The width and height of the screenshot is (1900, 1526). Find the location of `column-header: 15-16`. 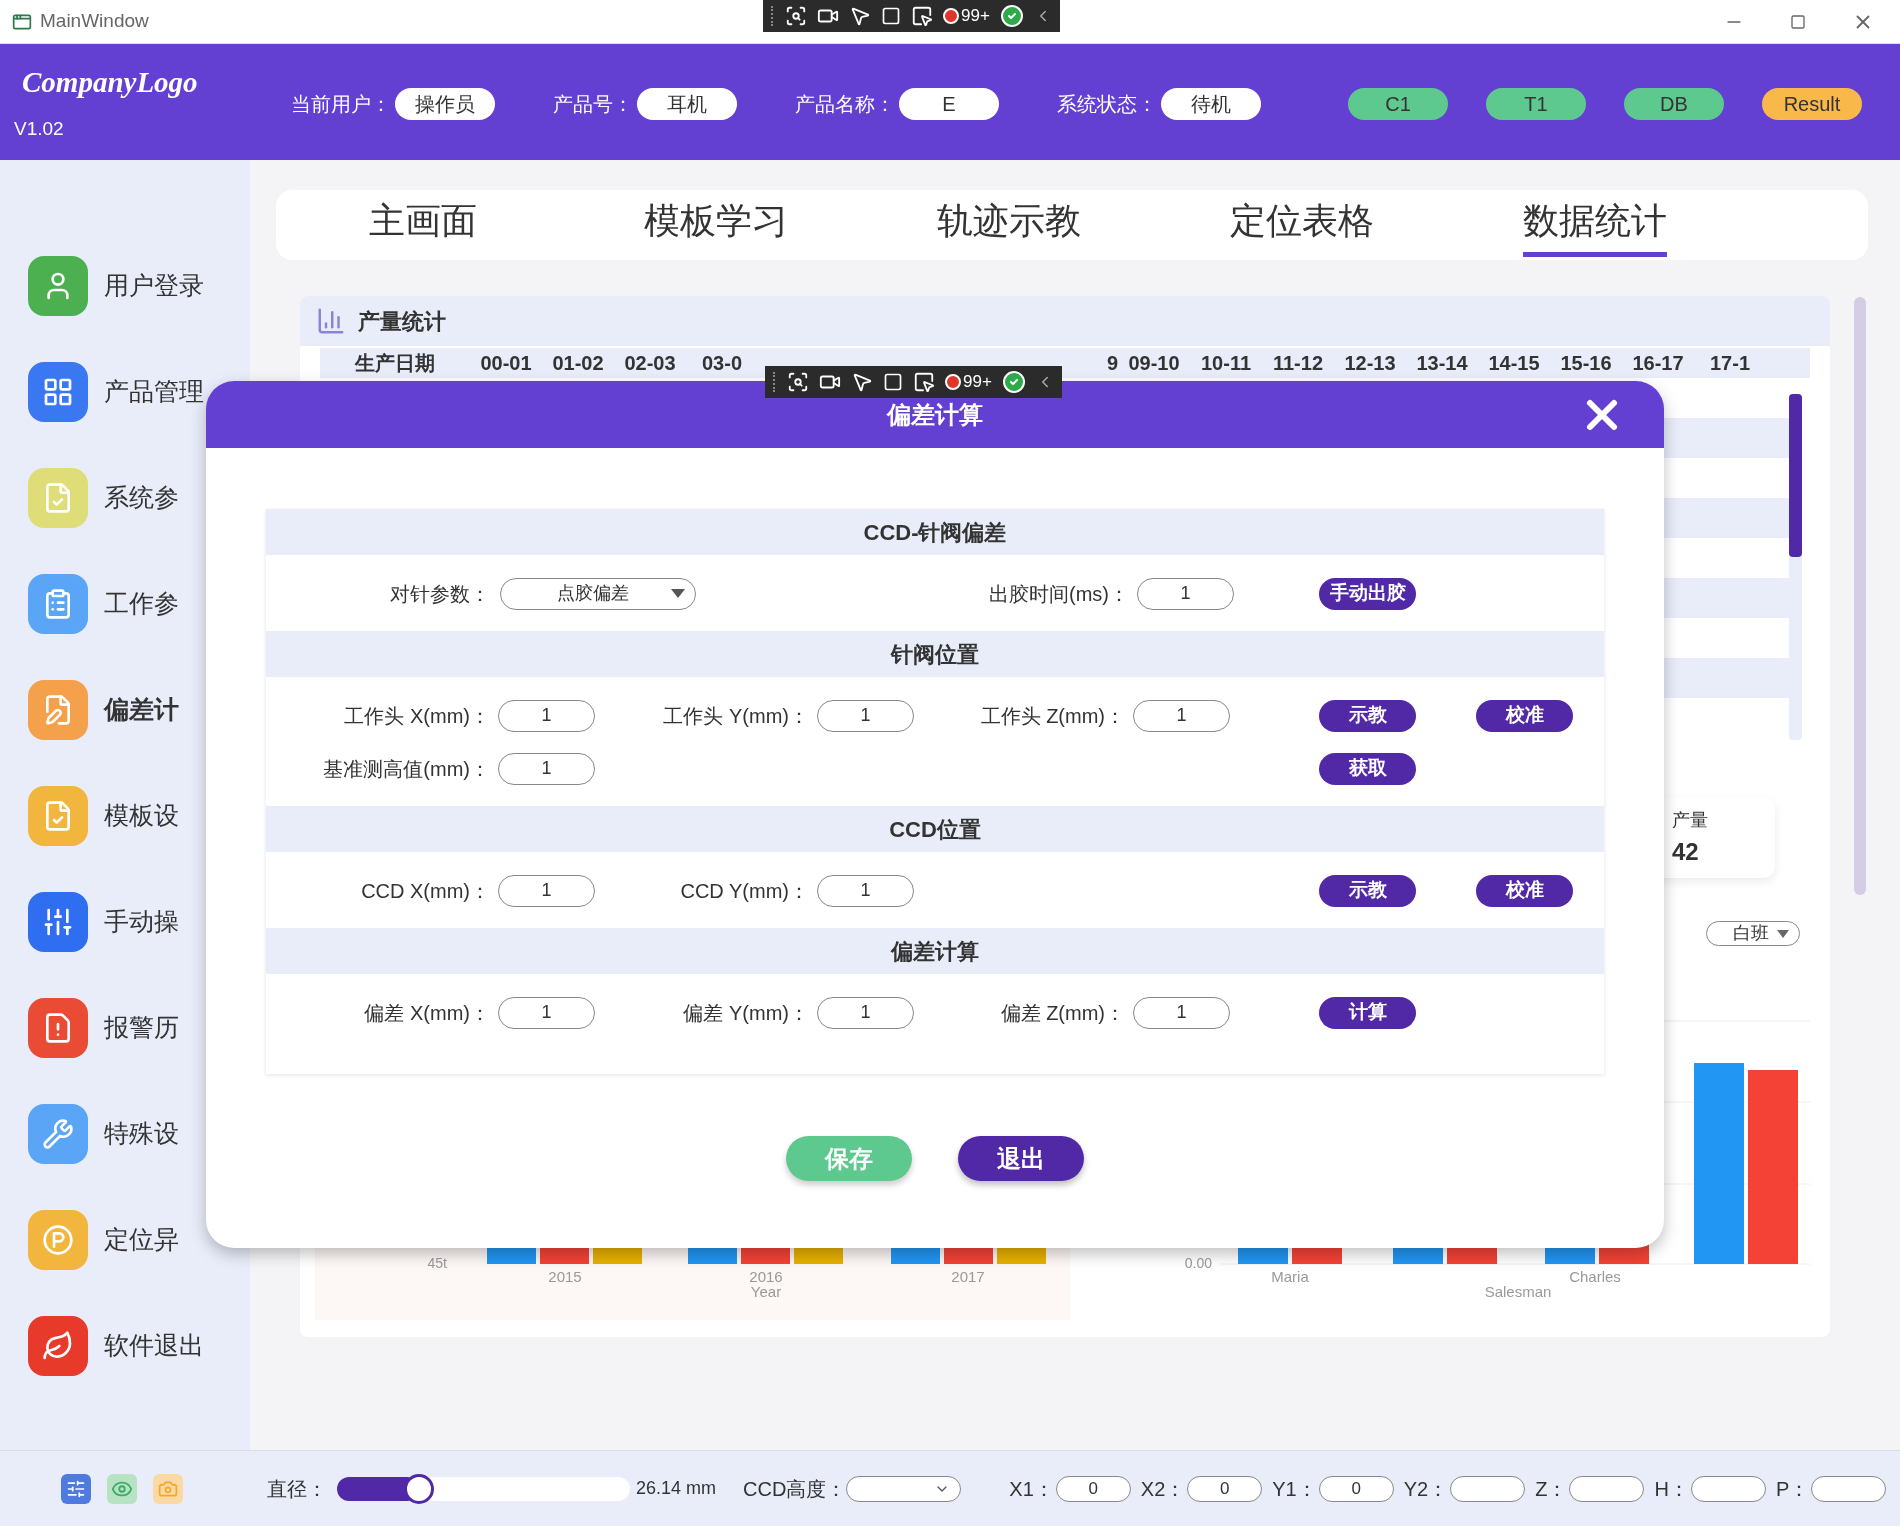

column-header: 15-16 is located at coordinates (1586, 363).